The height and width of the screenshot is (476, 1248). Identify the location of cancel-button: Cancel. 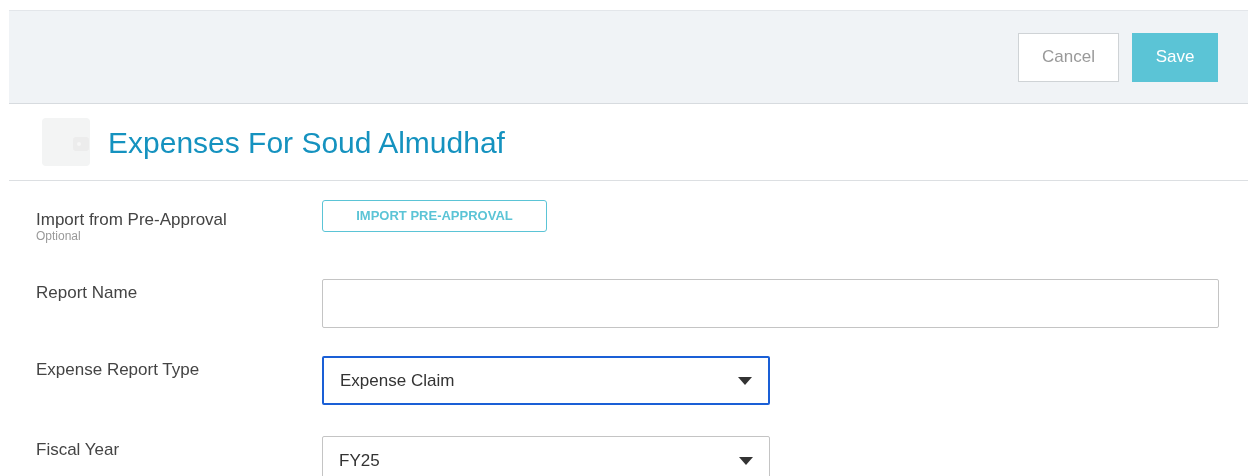
(1068, 57).